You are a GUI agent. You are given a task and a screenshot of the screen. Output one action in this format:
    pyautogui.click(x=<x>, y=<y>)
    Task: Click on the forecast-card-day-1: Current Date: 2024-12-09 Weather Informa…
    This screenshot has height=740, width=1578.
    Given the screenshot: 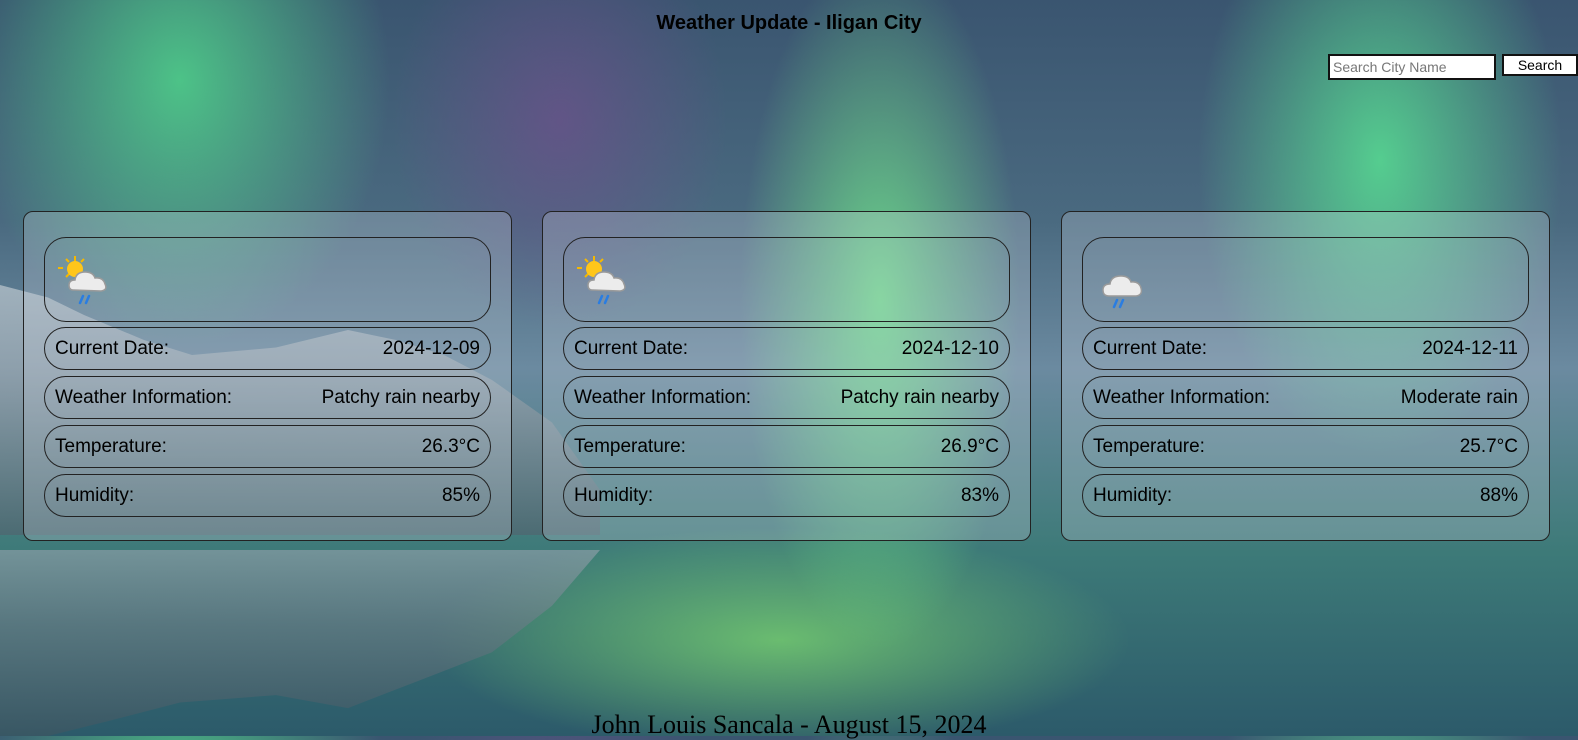 What is the action you would take?
    pyautogui.click(x=267, y=376)
    